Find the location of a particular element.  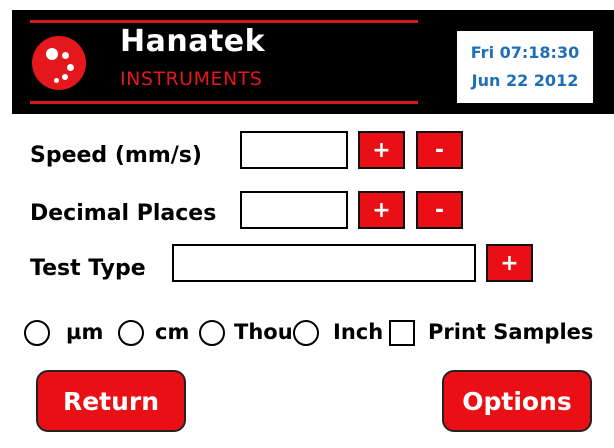

speed-decrease-button: - is located at coordinates (439, 150).